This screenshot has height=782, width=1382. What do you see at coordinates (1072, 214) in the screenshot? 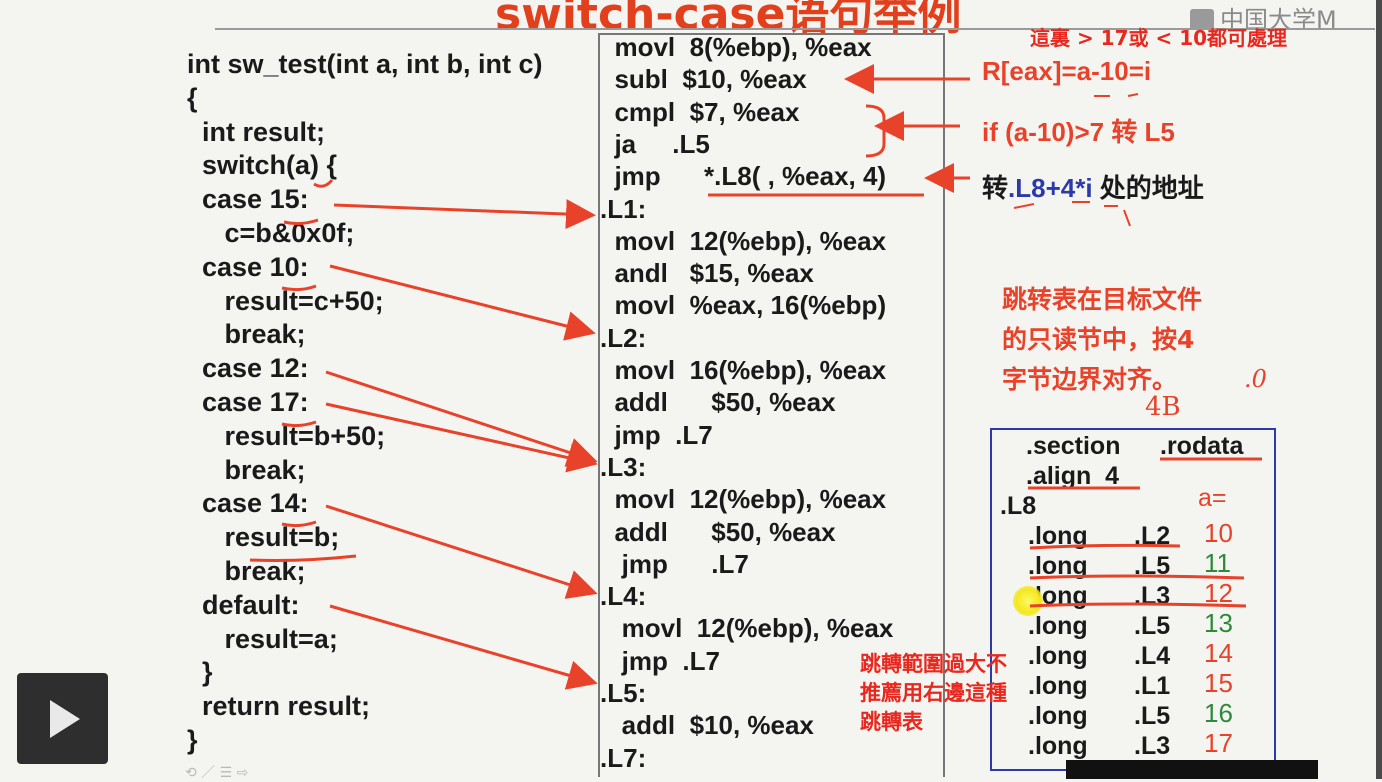
I see `handwritten-marks-jump` at bounding box center [1072, 214].